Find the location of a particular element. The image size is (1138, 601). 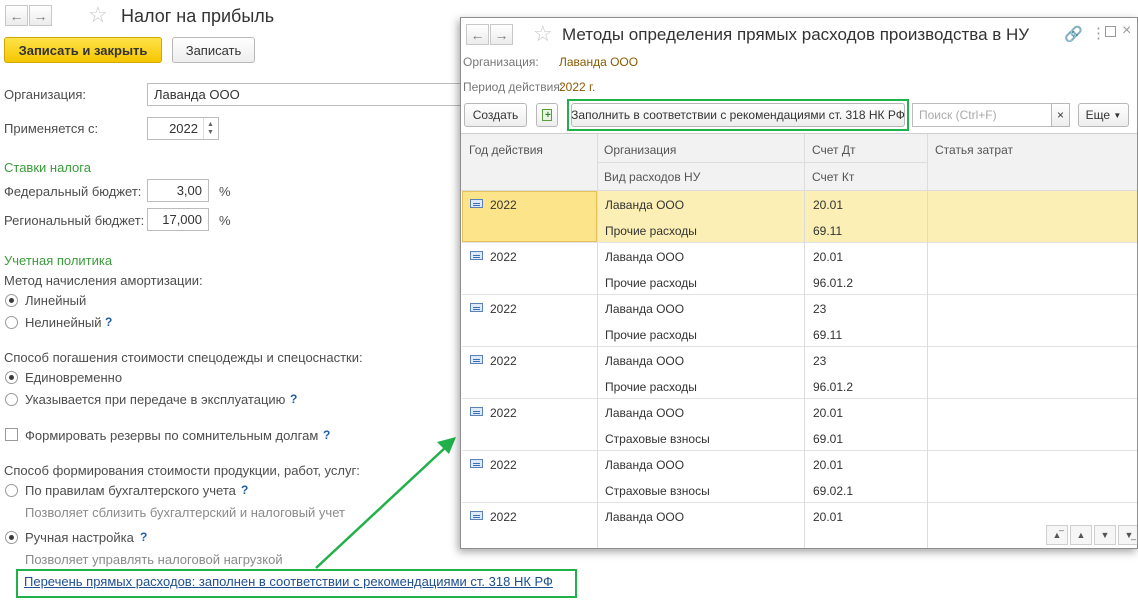

scroll-top-icon: ▲̅ is located at coordinates (1057, 535).